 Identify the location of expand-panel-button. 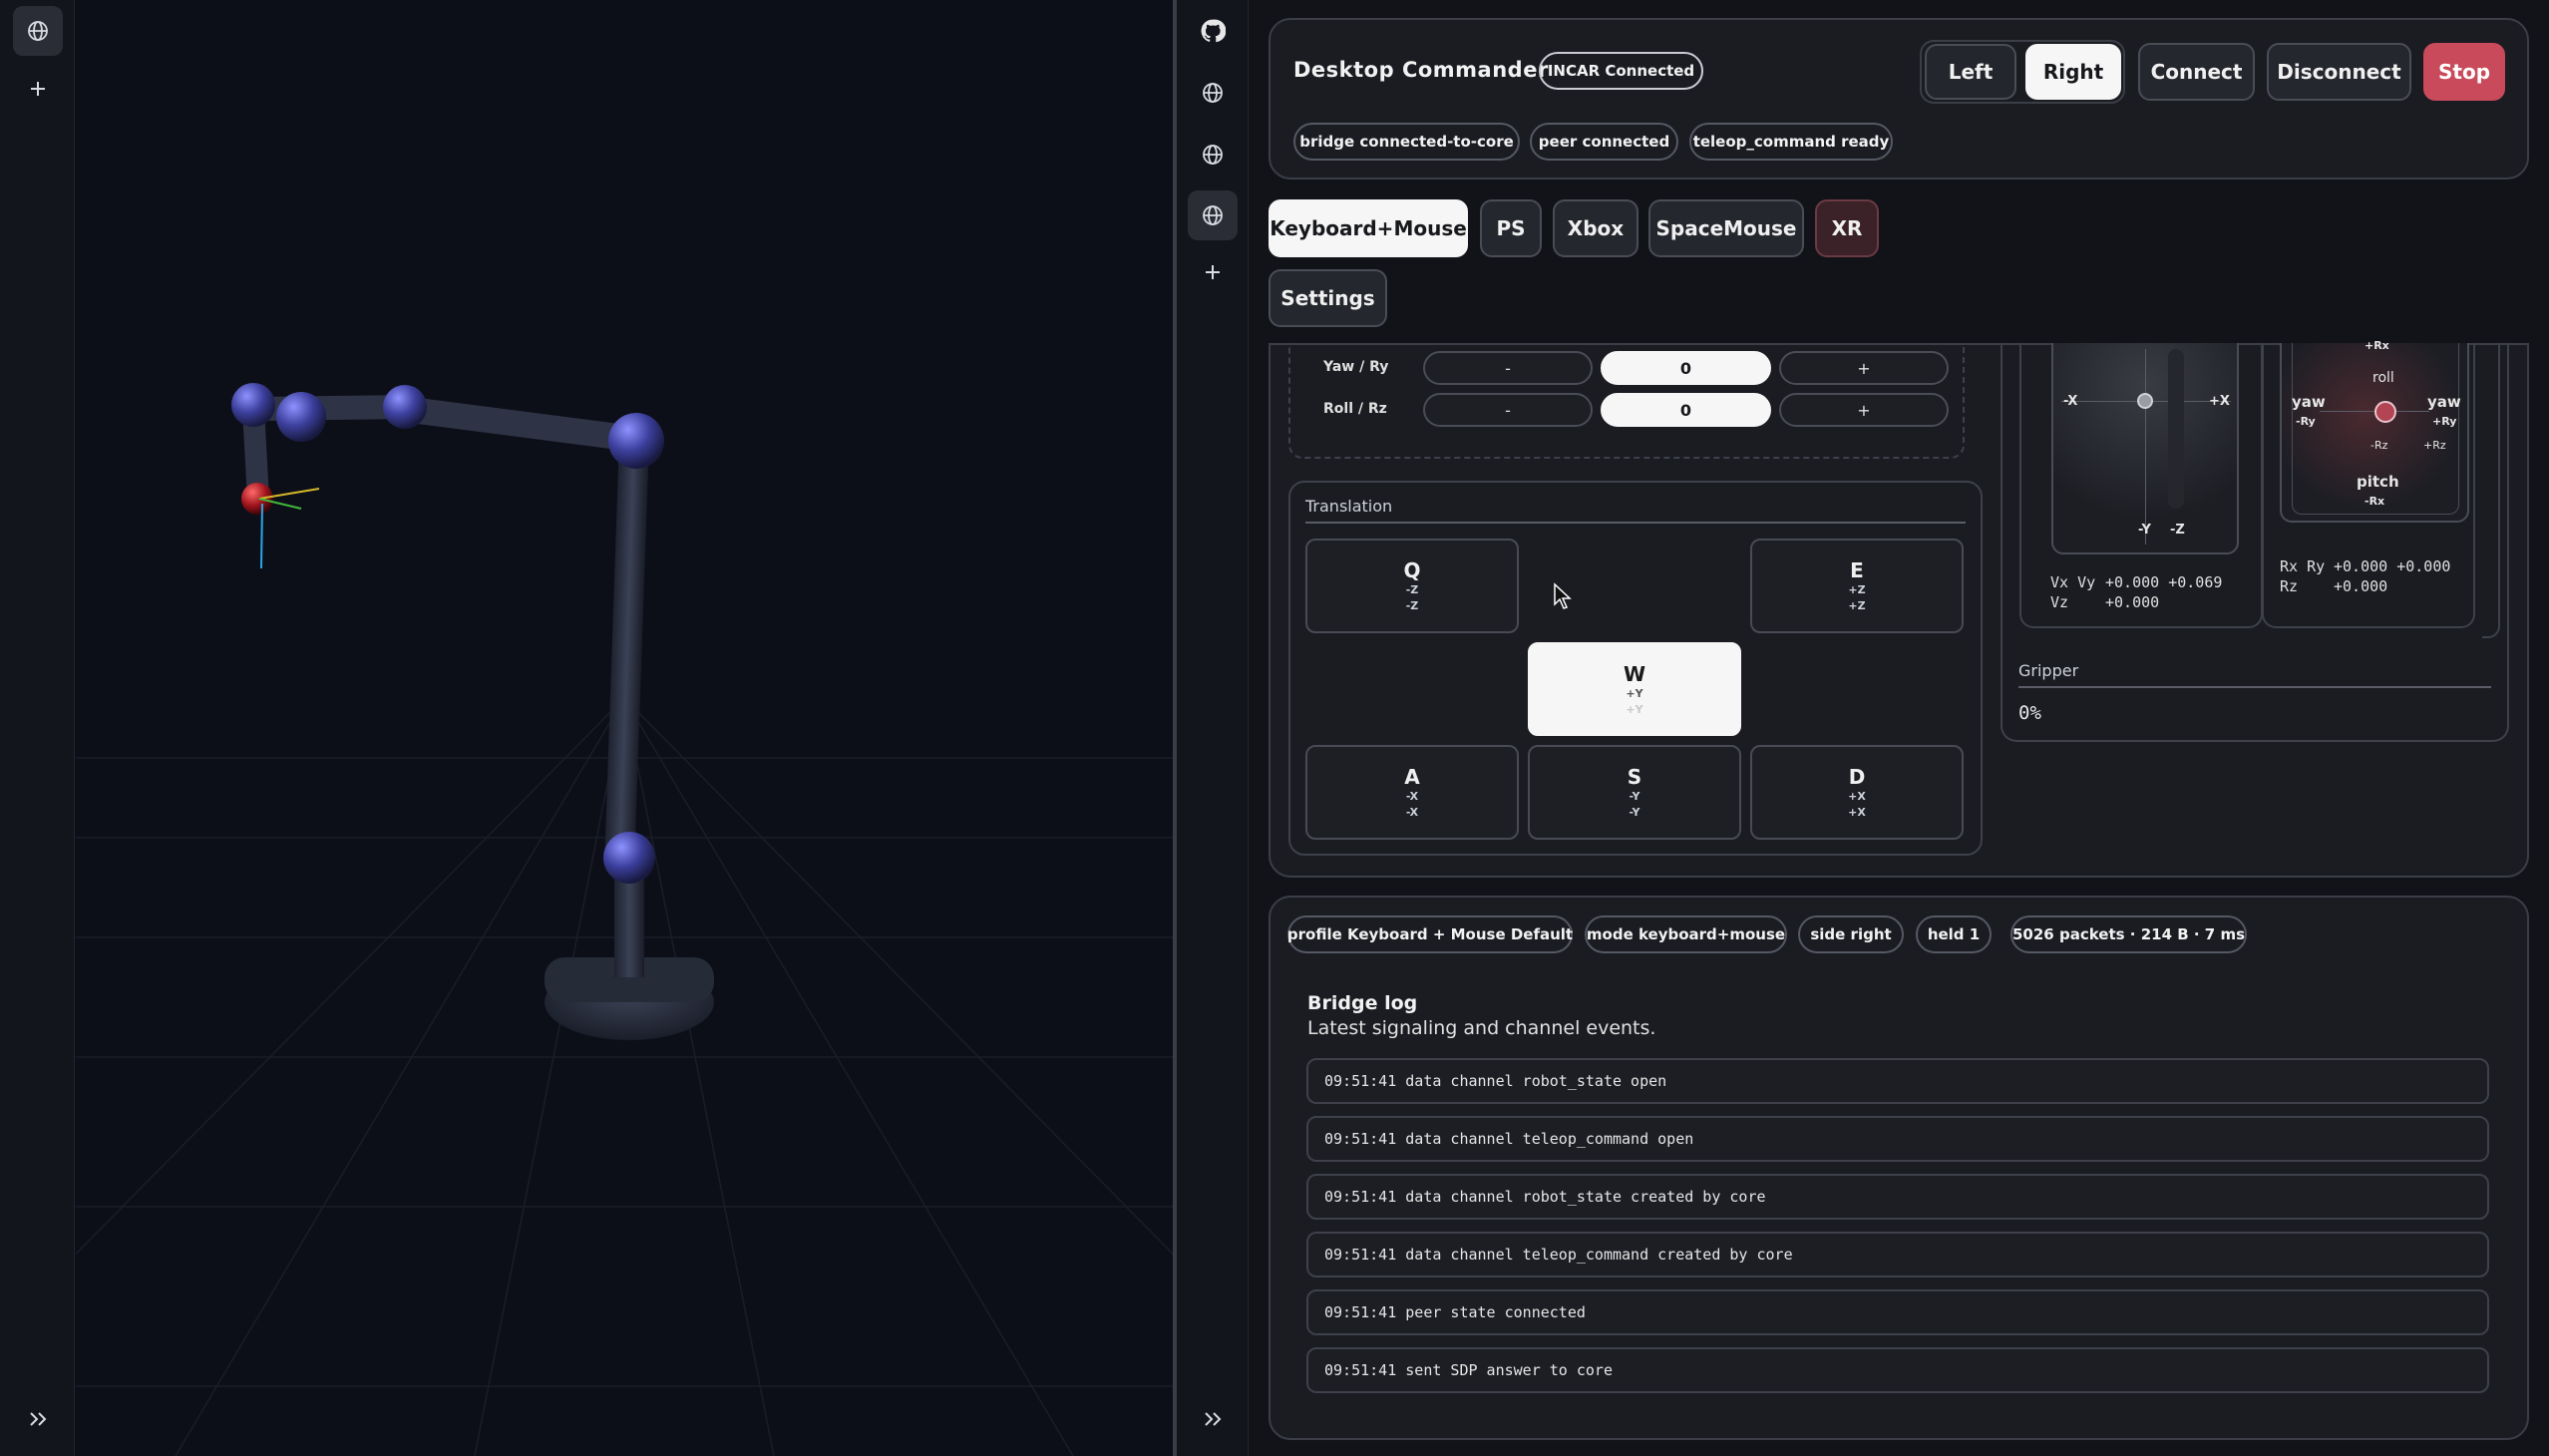
(1213, 1419).